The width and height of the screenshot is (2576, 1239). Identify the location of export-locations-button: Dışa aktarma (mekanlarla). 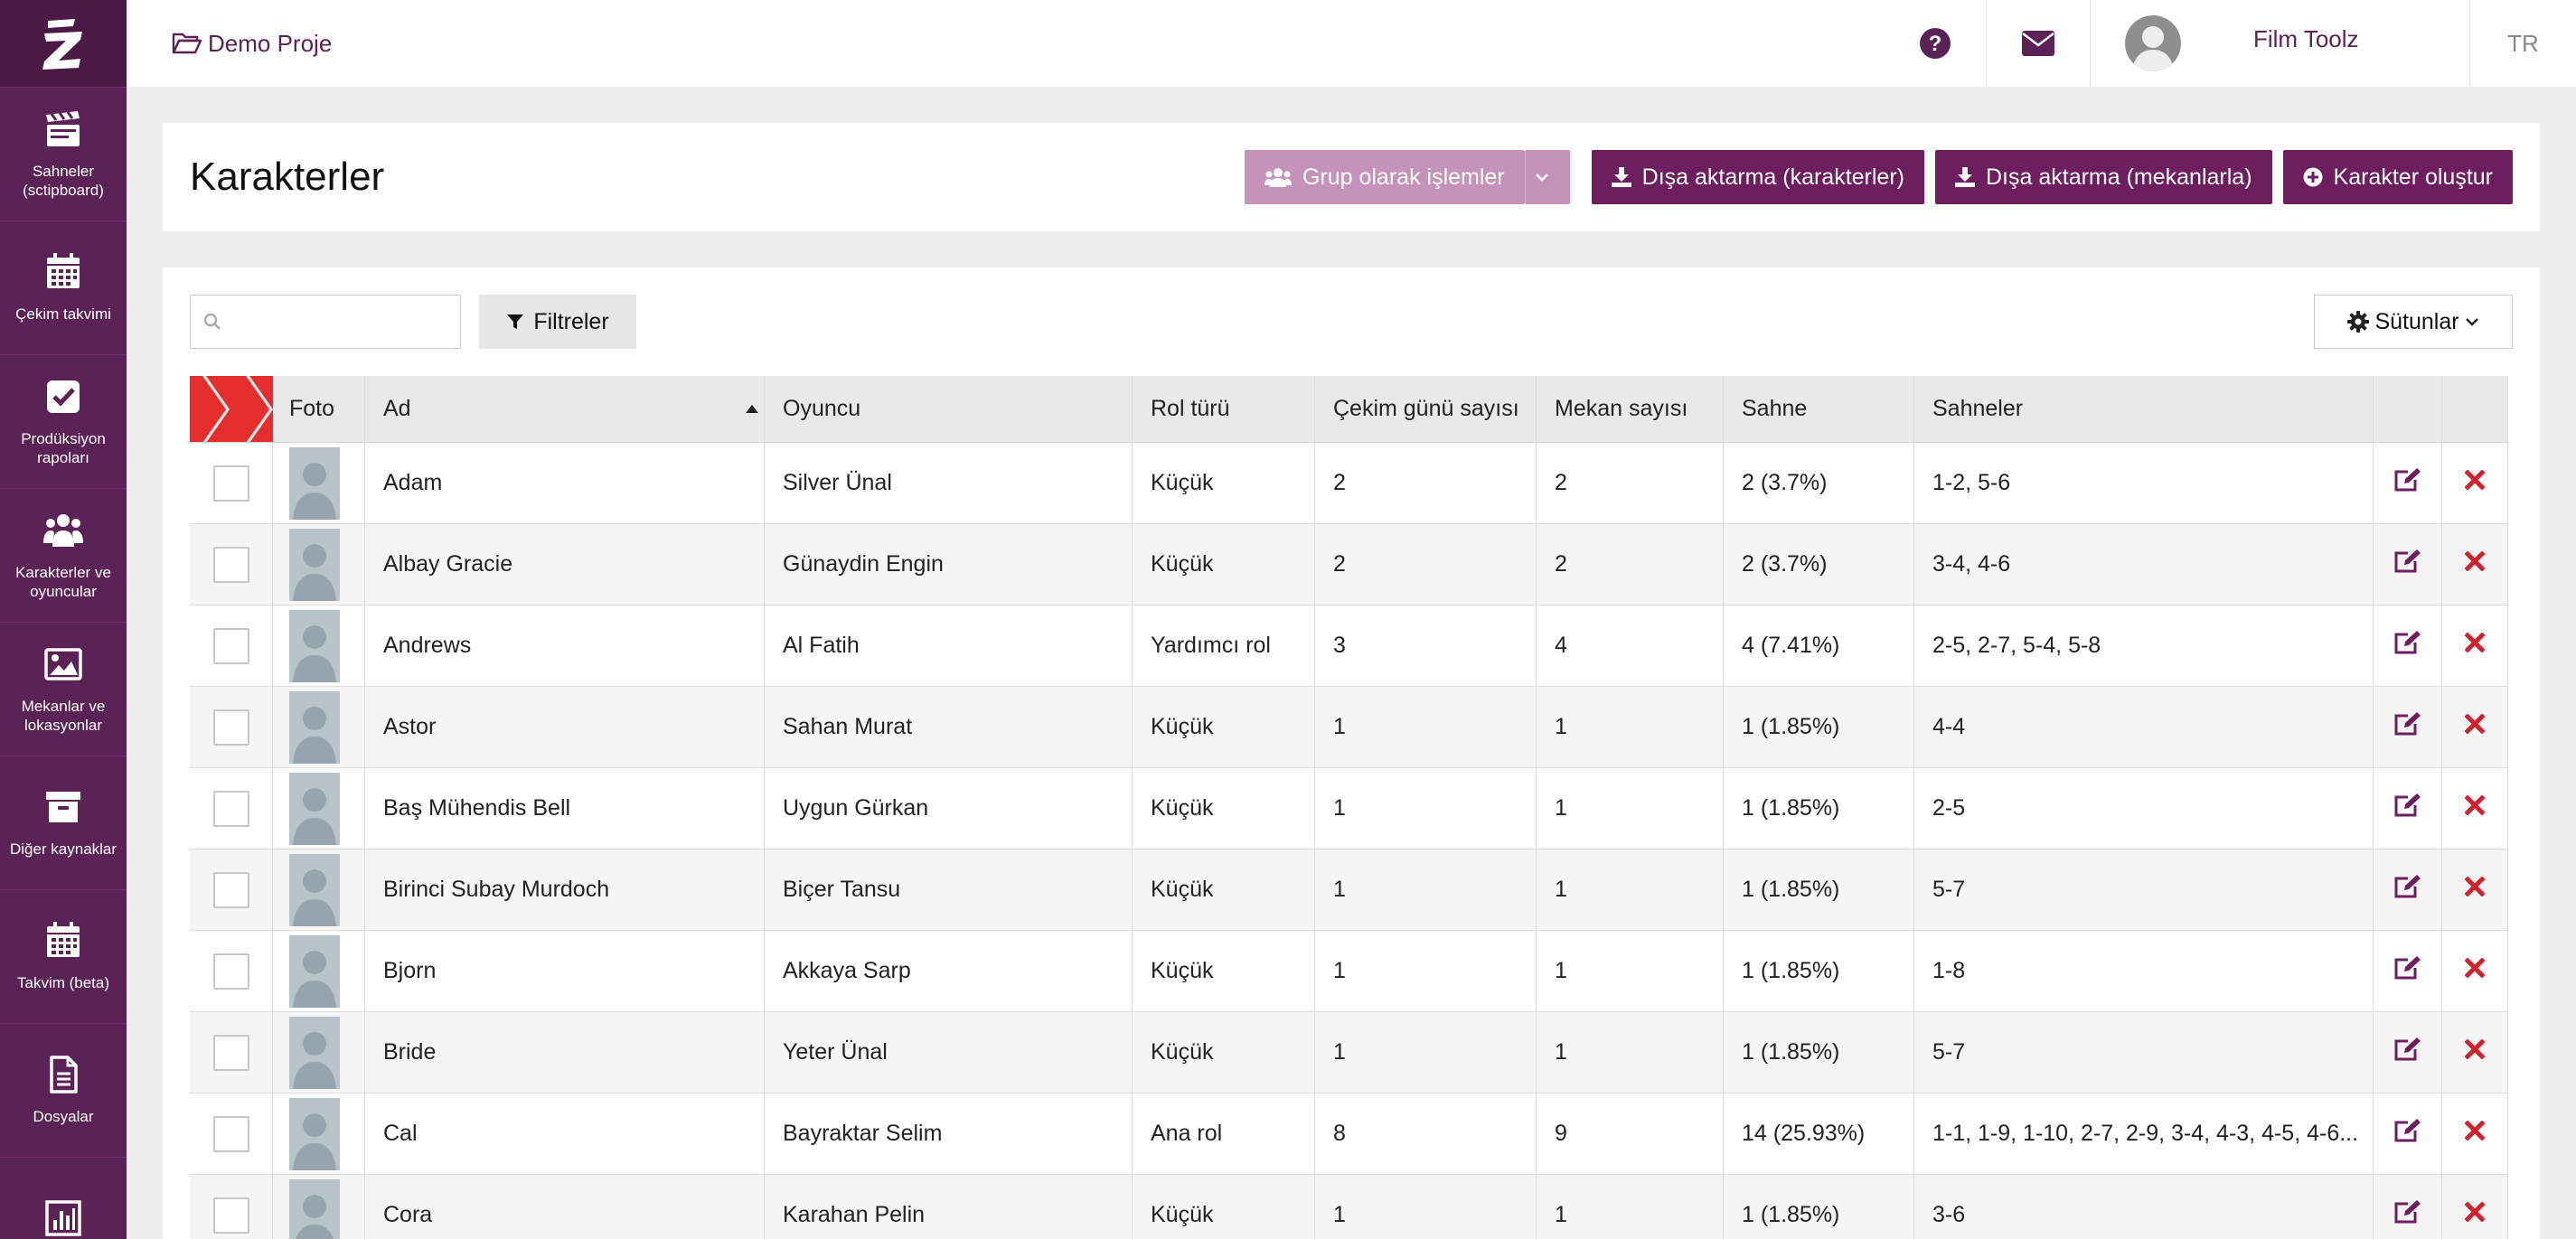
(2103, 177).